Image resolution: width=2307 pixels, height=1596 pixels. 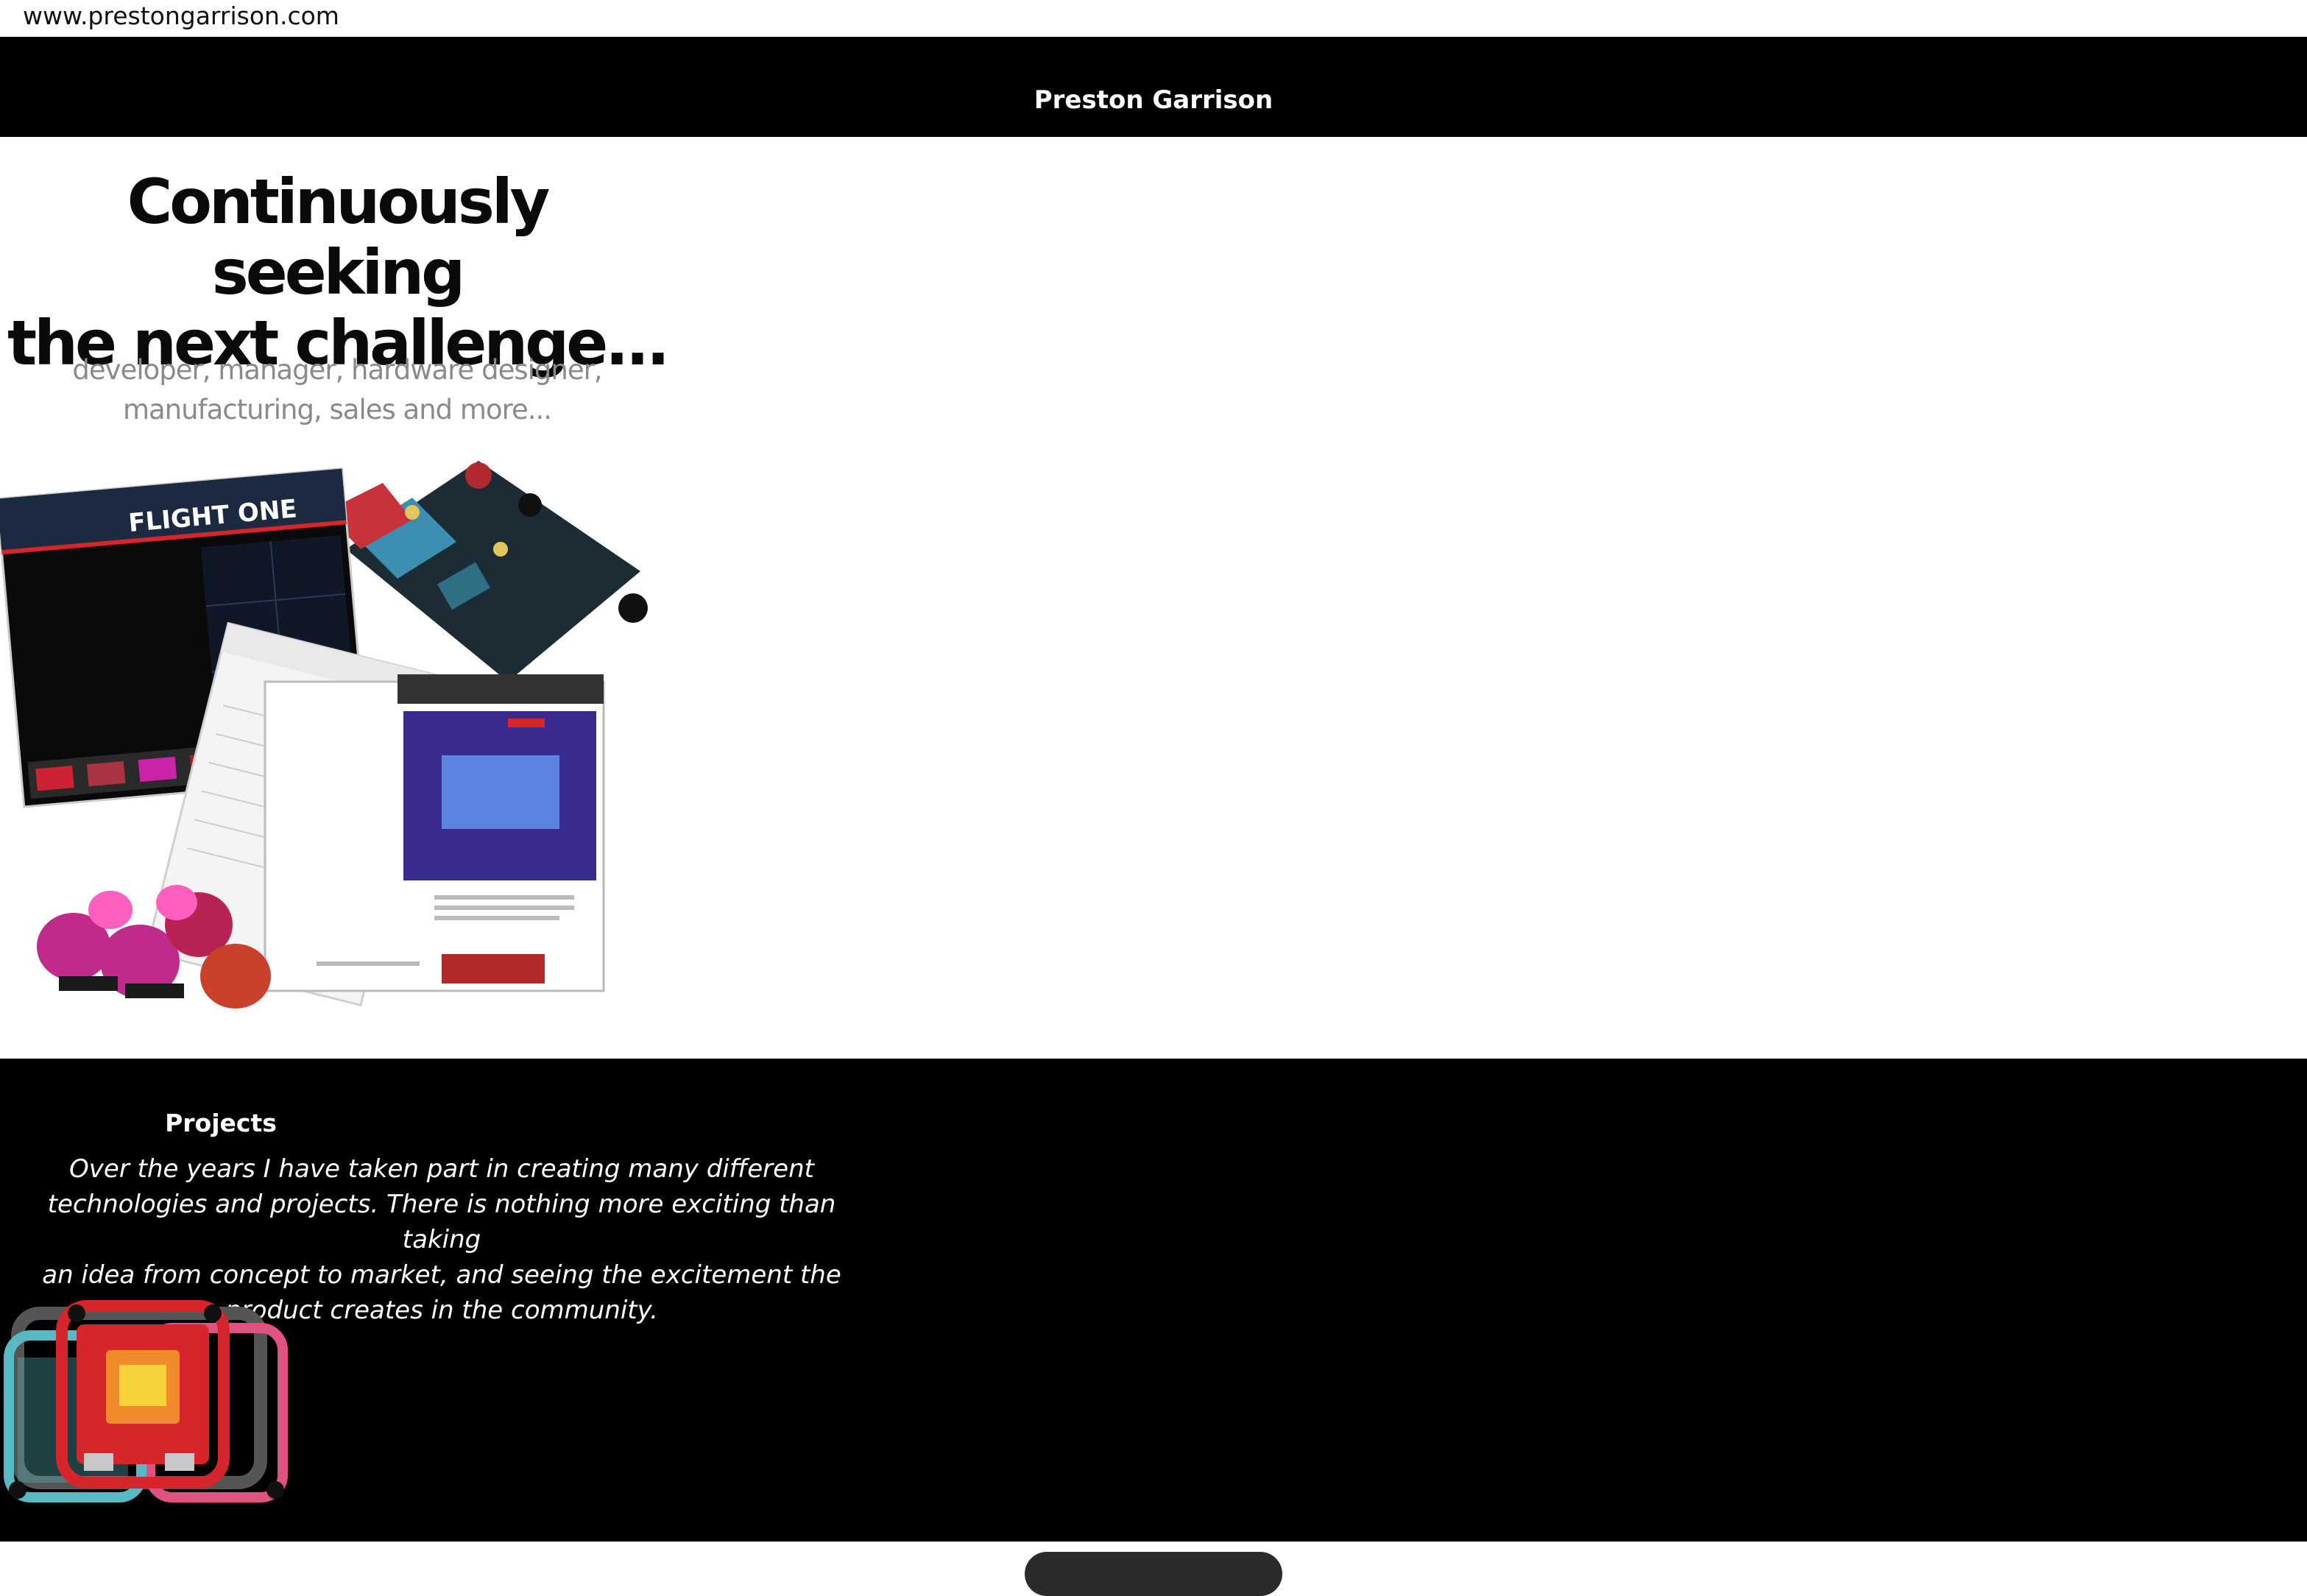 What do you see at coordinates (149, 1402) in the screenshot?
I see `flight-controller-stack-image` at bounding box center [149, 1402].